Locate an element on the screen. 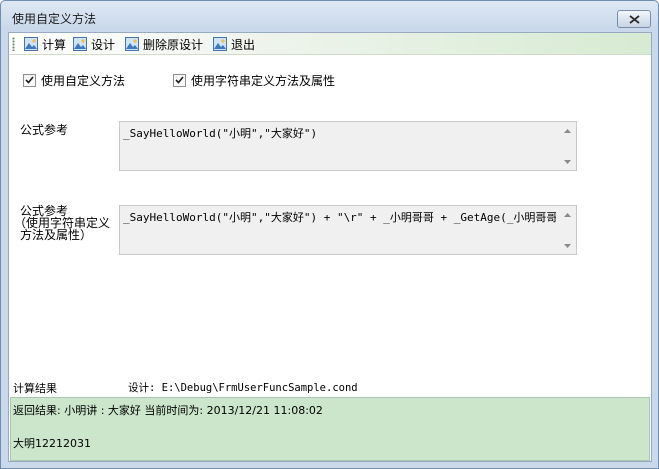 The image size is (659, 469). exit-button: 退出 is located at coordinates (234, 44).